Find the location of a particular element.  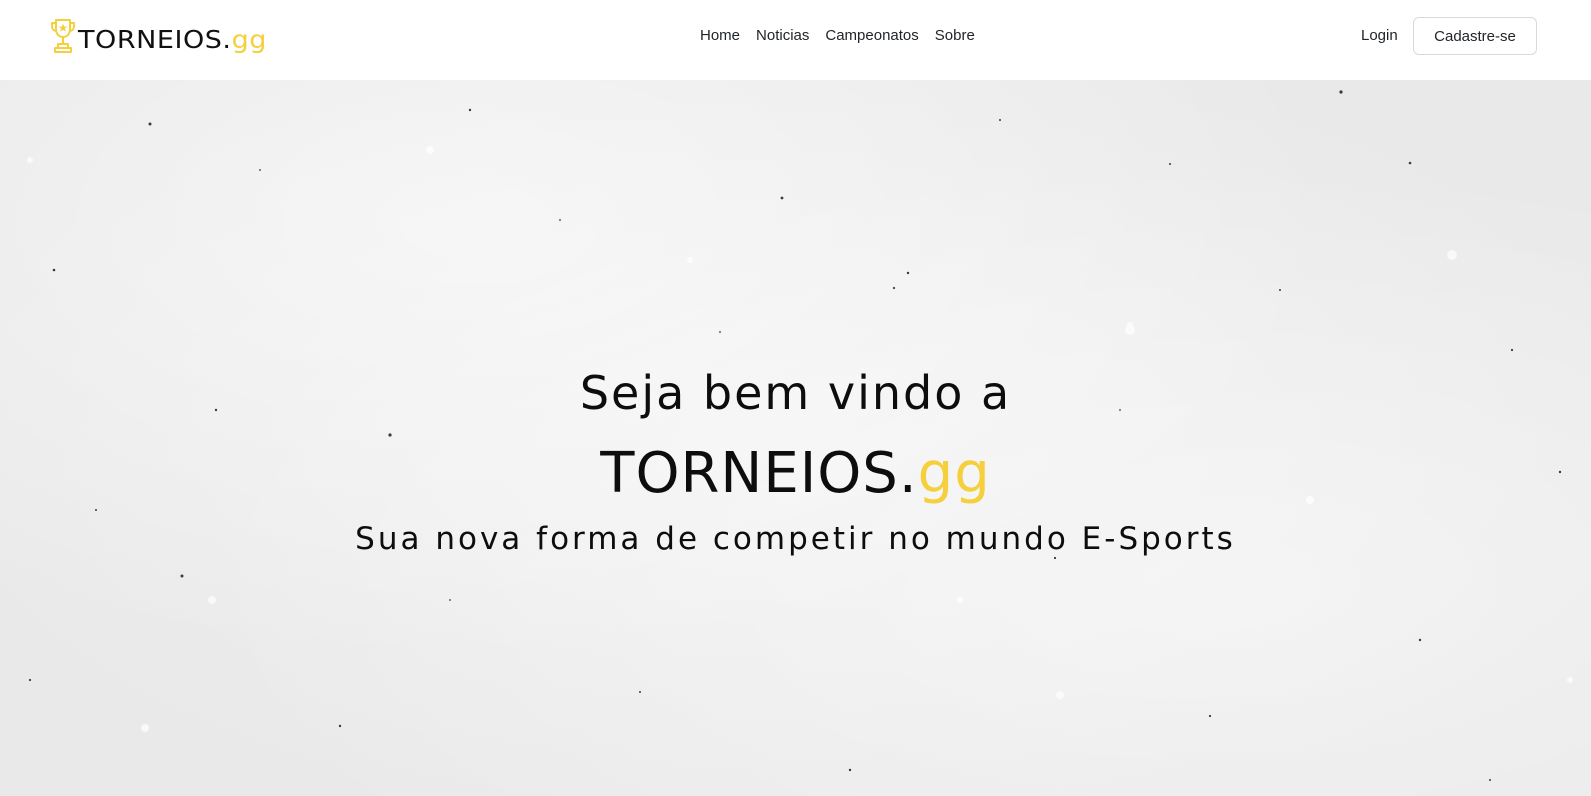

brand-name-suffix: gg is located at coordinates (249, 39).